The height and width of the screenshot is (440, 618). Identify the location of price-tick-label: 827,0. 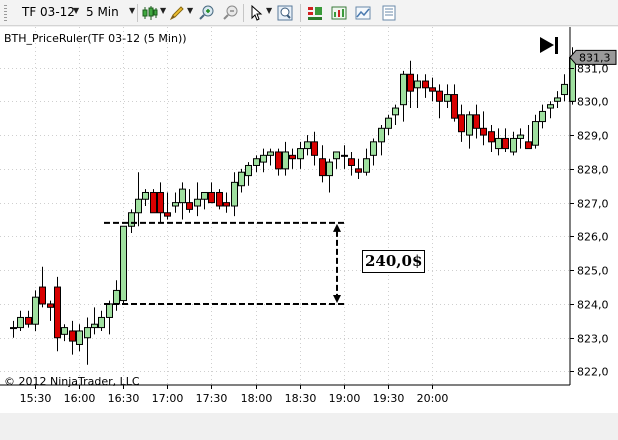
(593, 204).